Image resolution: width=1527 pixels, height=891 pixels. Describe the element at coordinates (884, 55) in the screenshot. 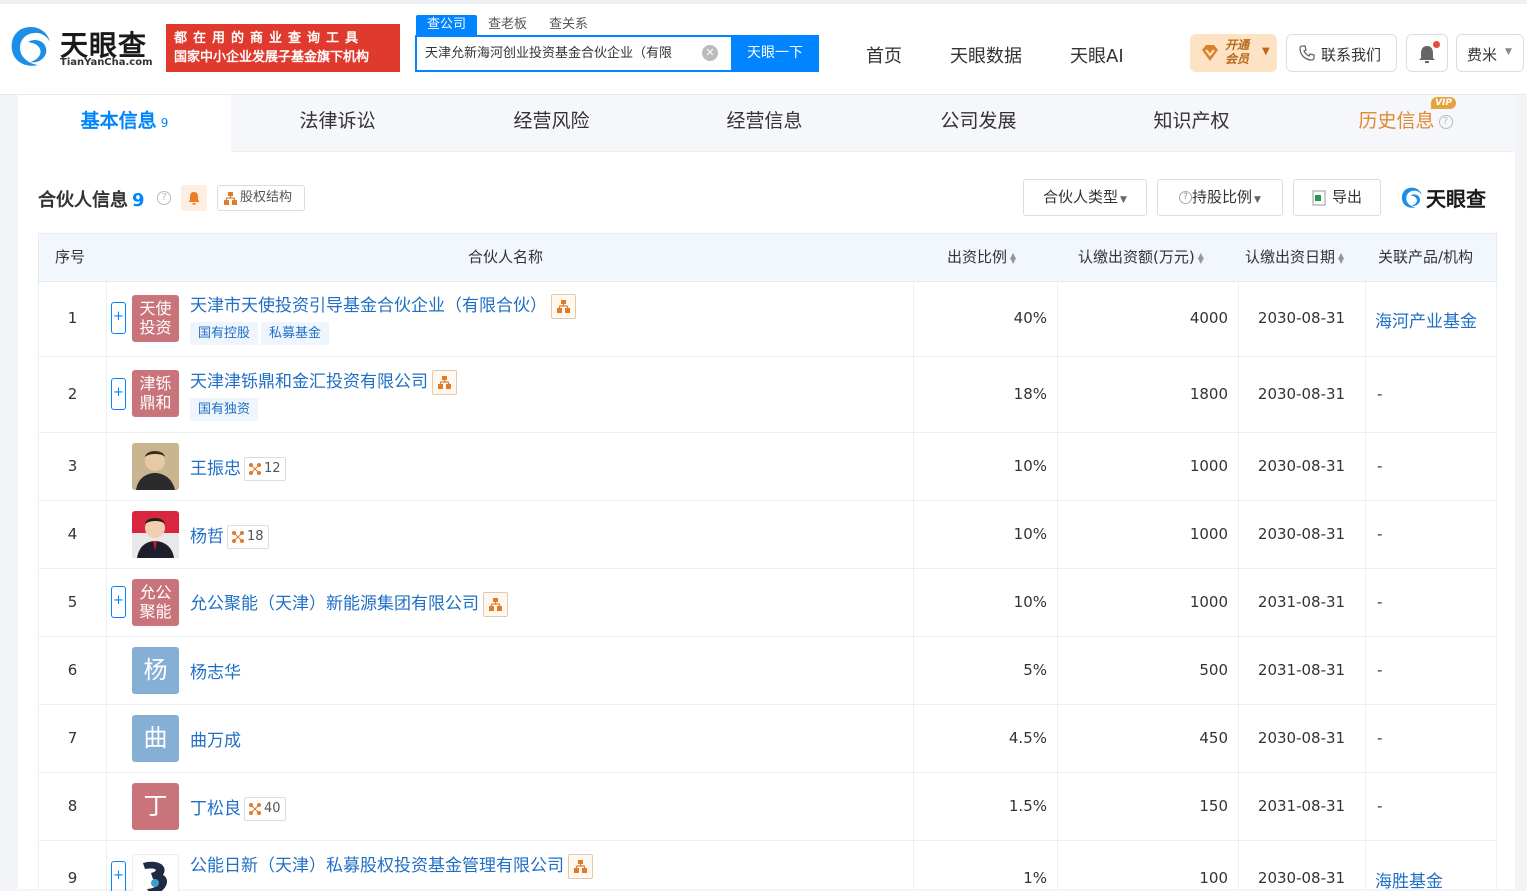

I see `nav-home: 首页` at that location.